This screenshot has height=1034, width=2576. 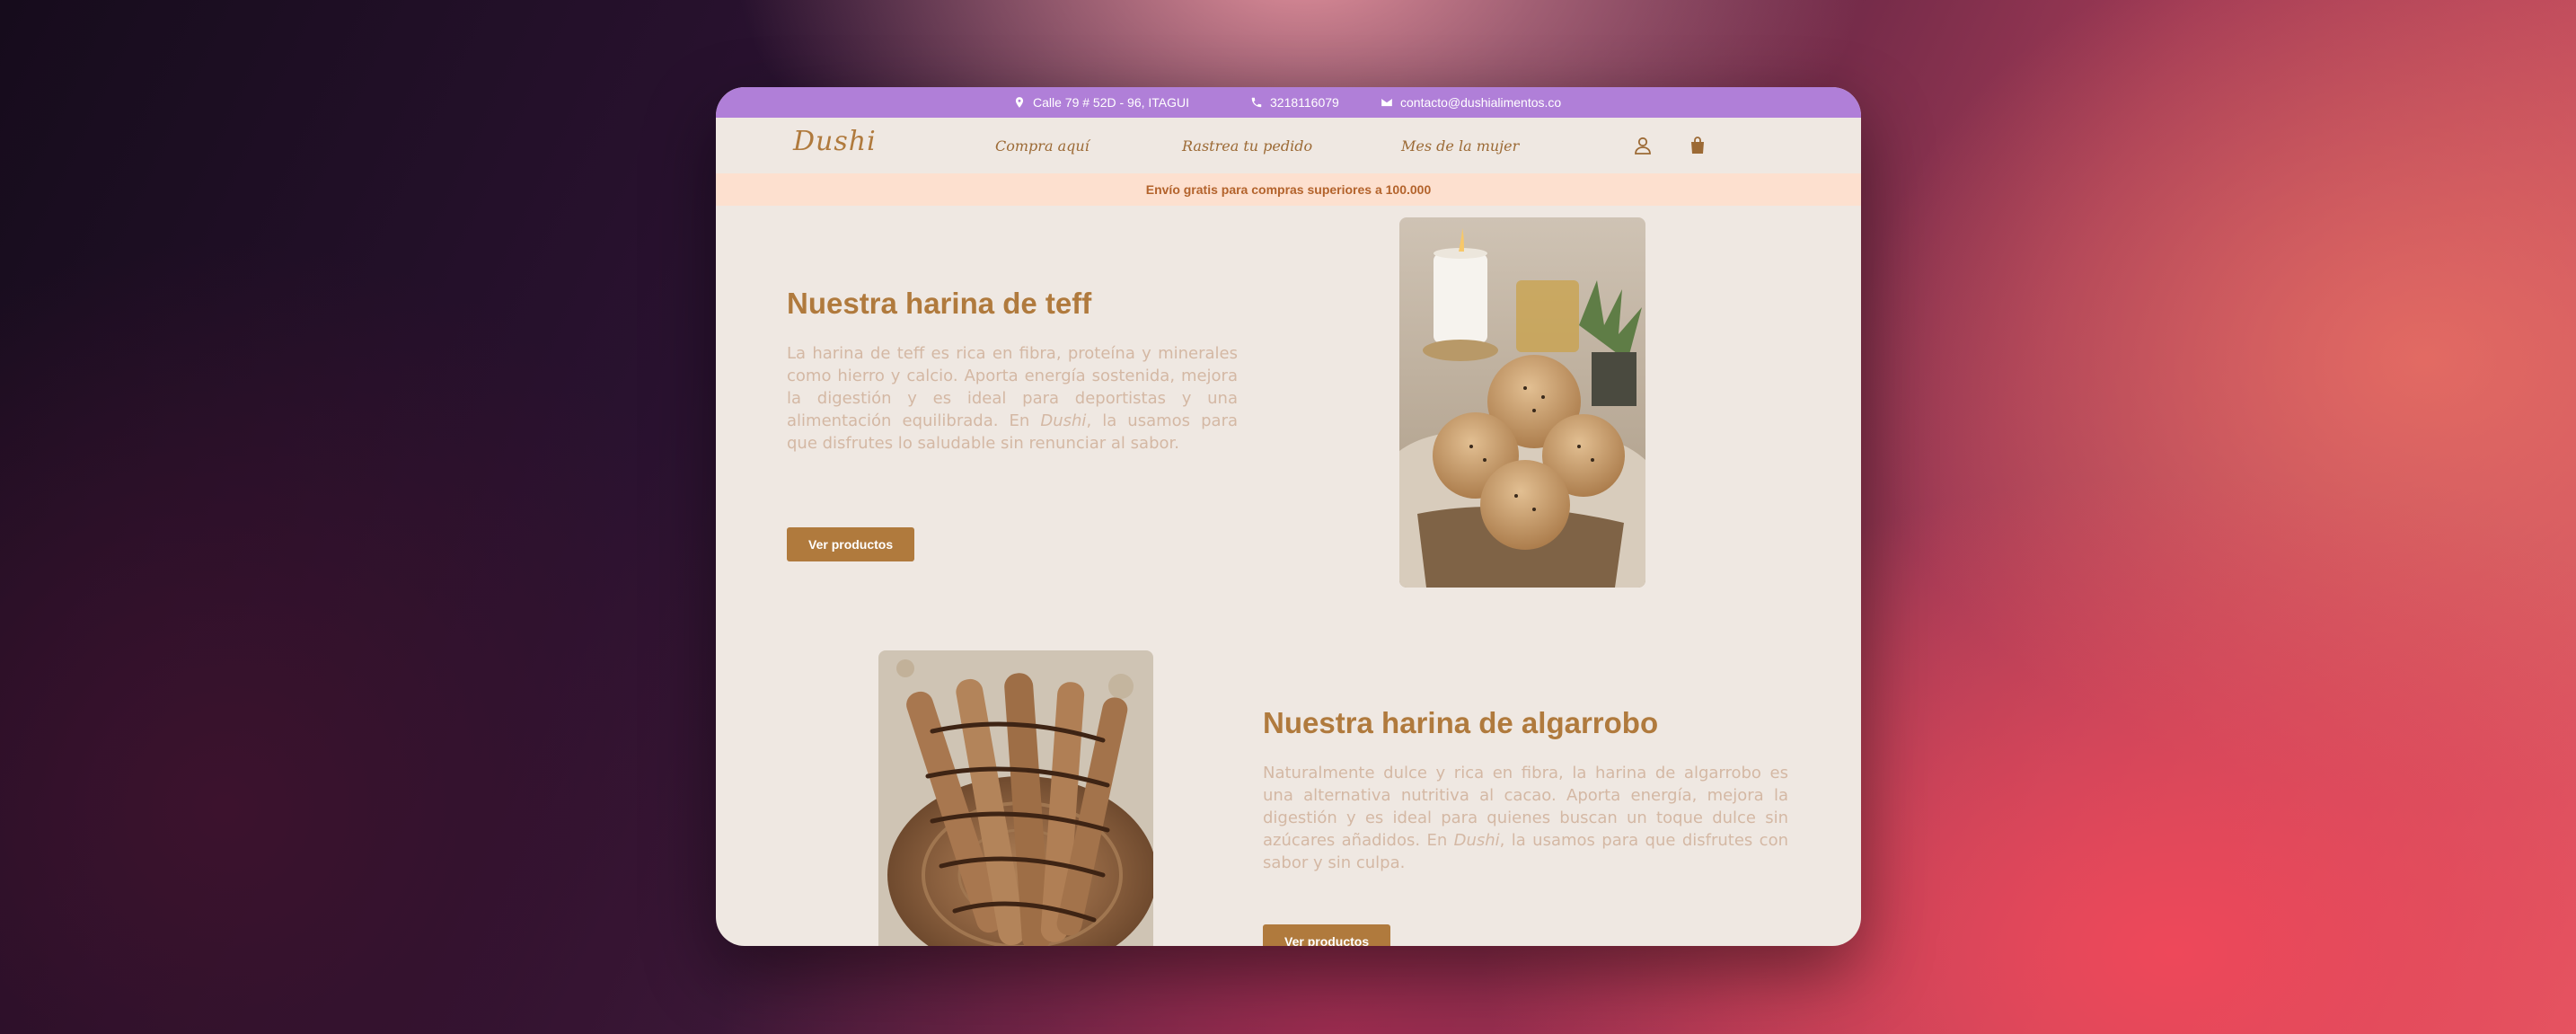 I want to click on phone-item: 3218116079, so click(x=1294, y=102).